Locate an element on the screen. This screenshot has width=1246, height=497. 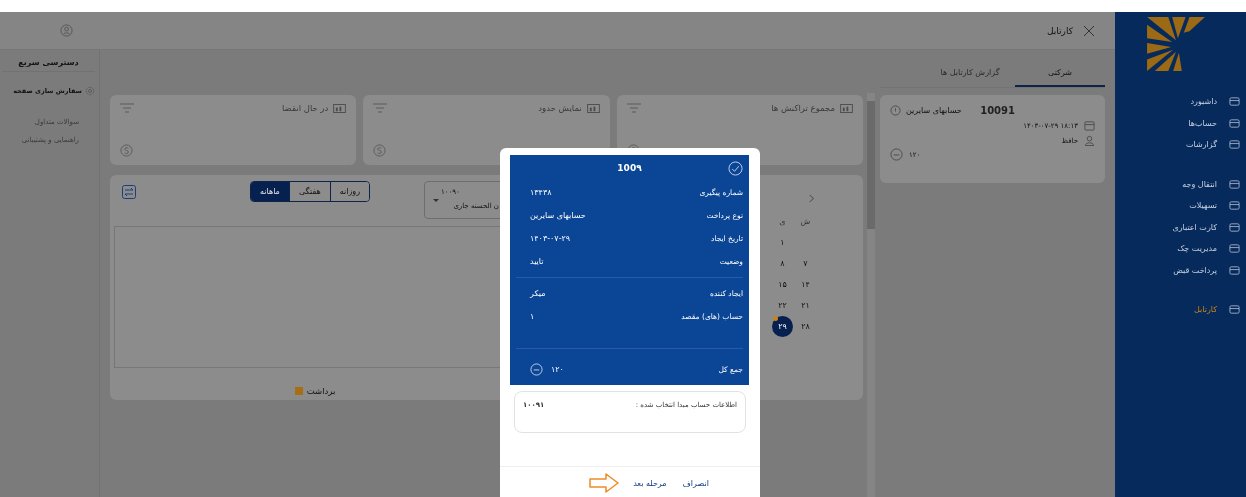
calendar-day: ۲۱ is located at coordinates (805, 305).